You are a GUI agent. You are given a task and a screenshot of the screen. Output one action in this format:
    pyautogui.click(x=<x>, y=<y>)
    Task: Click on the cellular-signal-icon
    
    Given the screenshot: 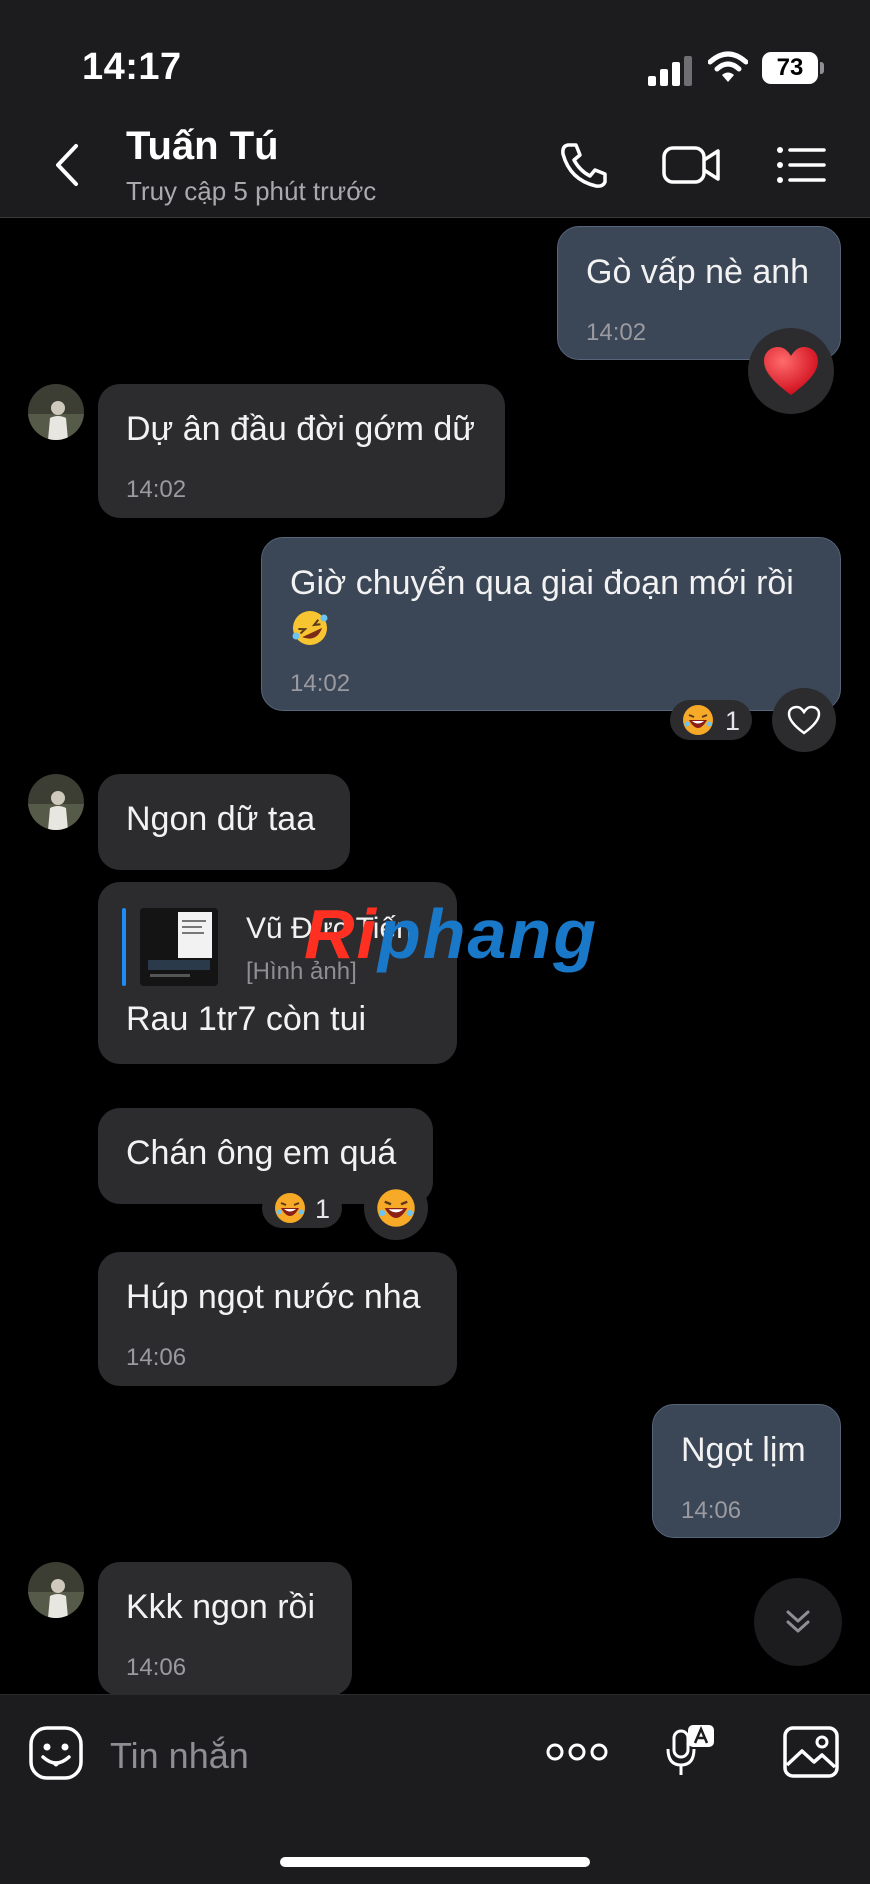 What is the action you would take?
    pyautogui.click(x=670, y=71)
    